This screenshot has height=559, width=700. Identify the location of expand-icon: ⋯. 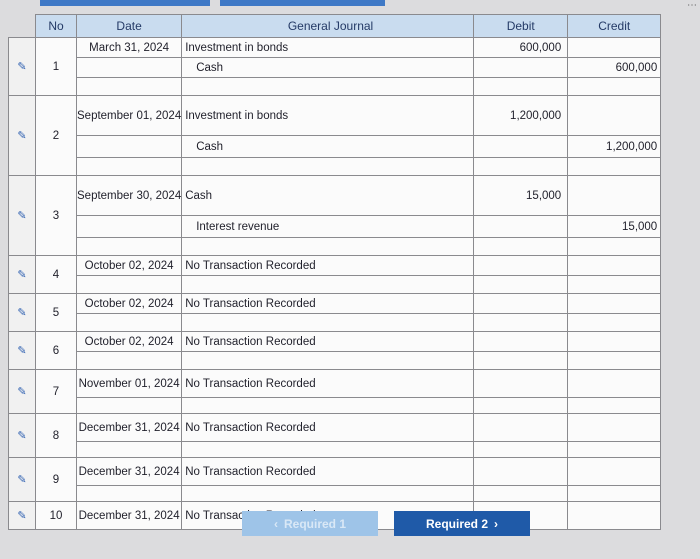
(692, 5).